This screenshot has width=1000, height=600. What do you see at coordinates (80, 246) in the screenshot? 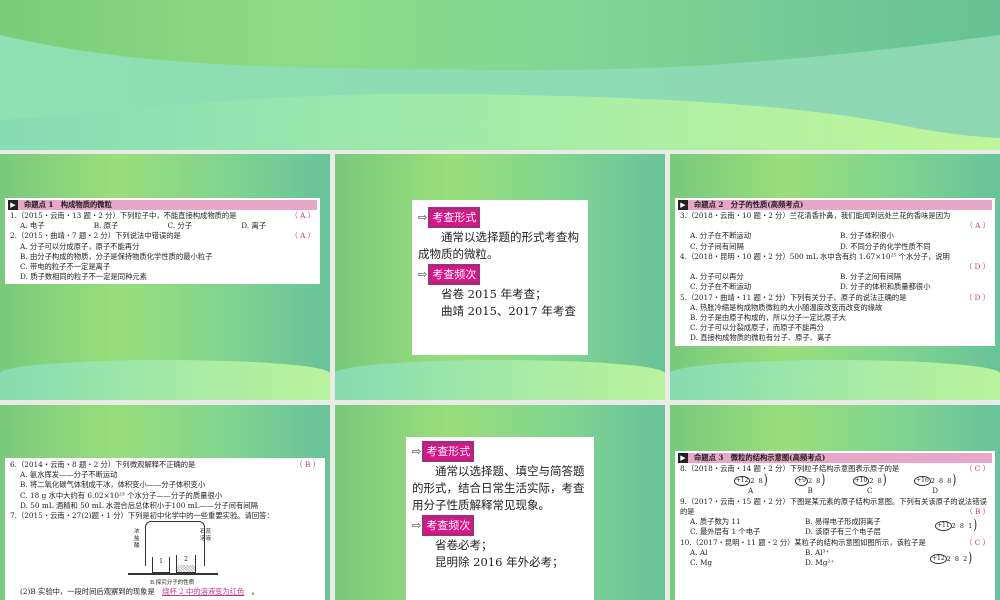
I see `option: A. 分子可以分成原子，原子不能再分` at bounding box center [80, 246].